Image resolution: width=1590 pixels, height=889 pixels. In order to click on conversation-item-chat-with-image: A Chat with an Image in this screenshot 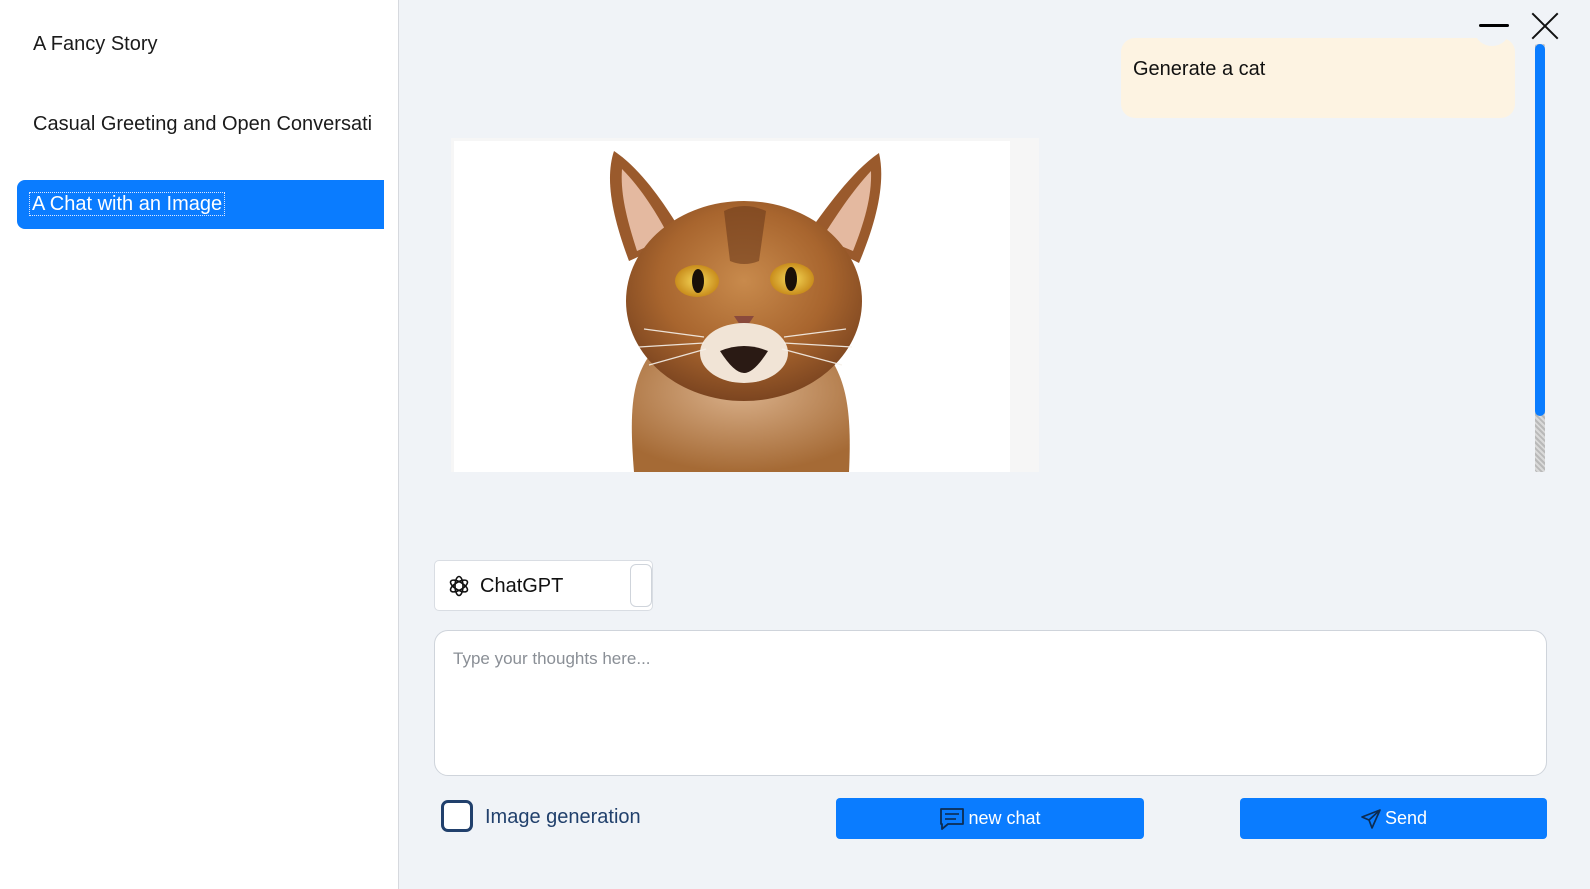, I will do `click(200, 204)`.